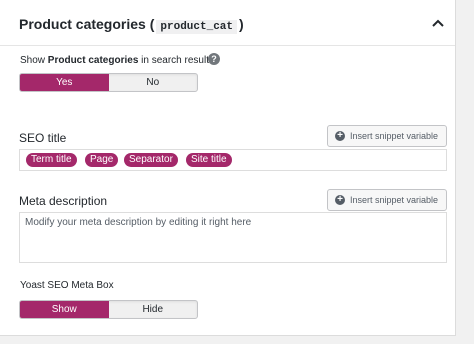 This screenshot has height=344, width=474. I want to click on toggle-no-option: No, so click(153, 82).